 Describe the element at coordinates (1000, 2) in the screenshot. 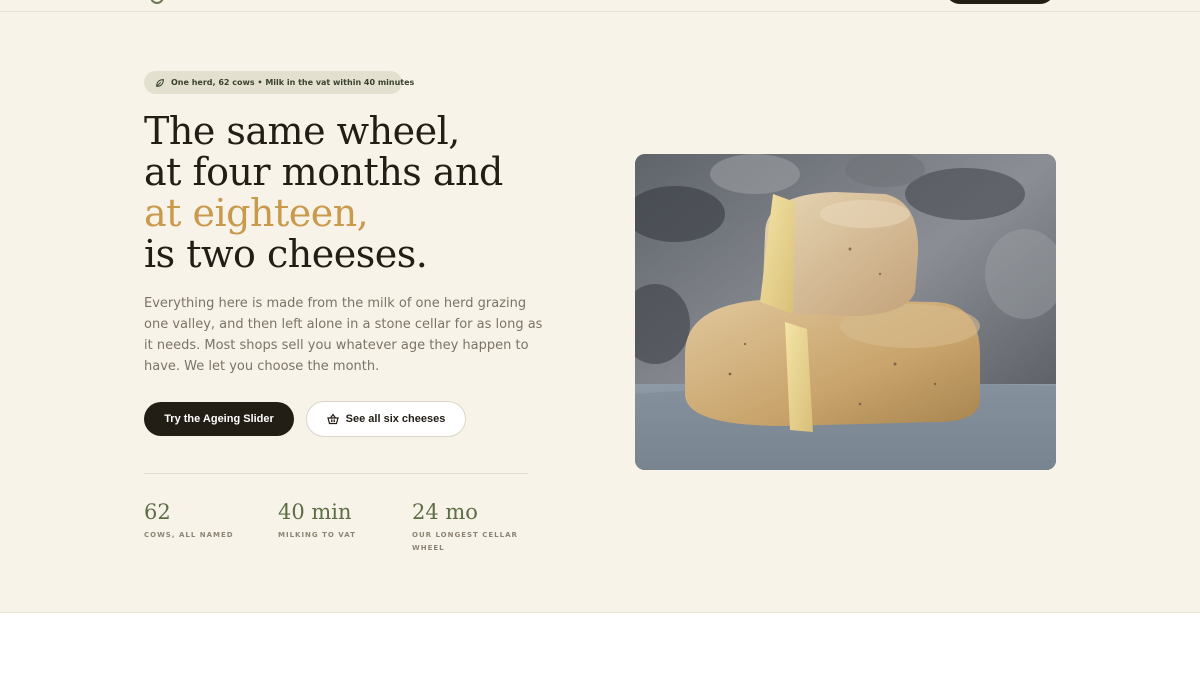

I see `nav-cta-button` at that location.